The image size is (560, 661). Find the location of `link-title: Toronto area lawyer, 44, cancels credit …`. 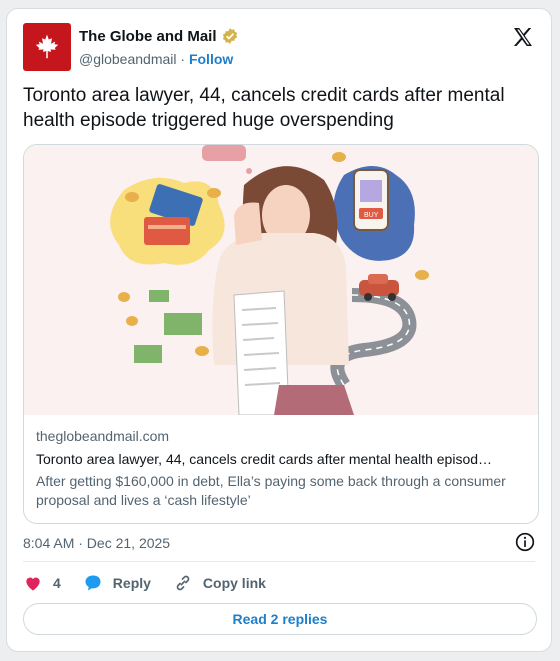

link-title: Toronto area lawyer, 44, cancels credit … is located at coordinates (282, 459).